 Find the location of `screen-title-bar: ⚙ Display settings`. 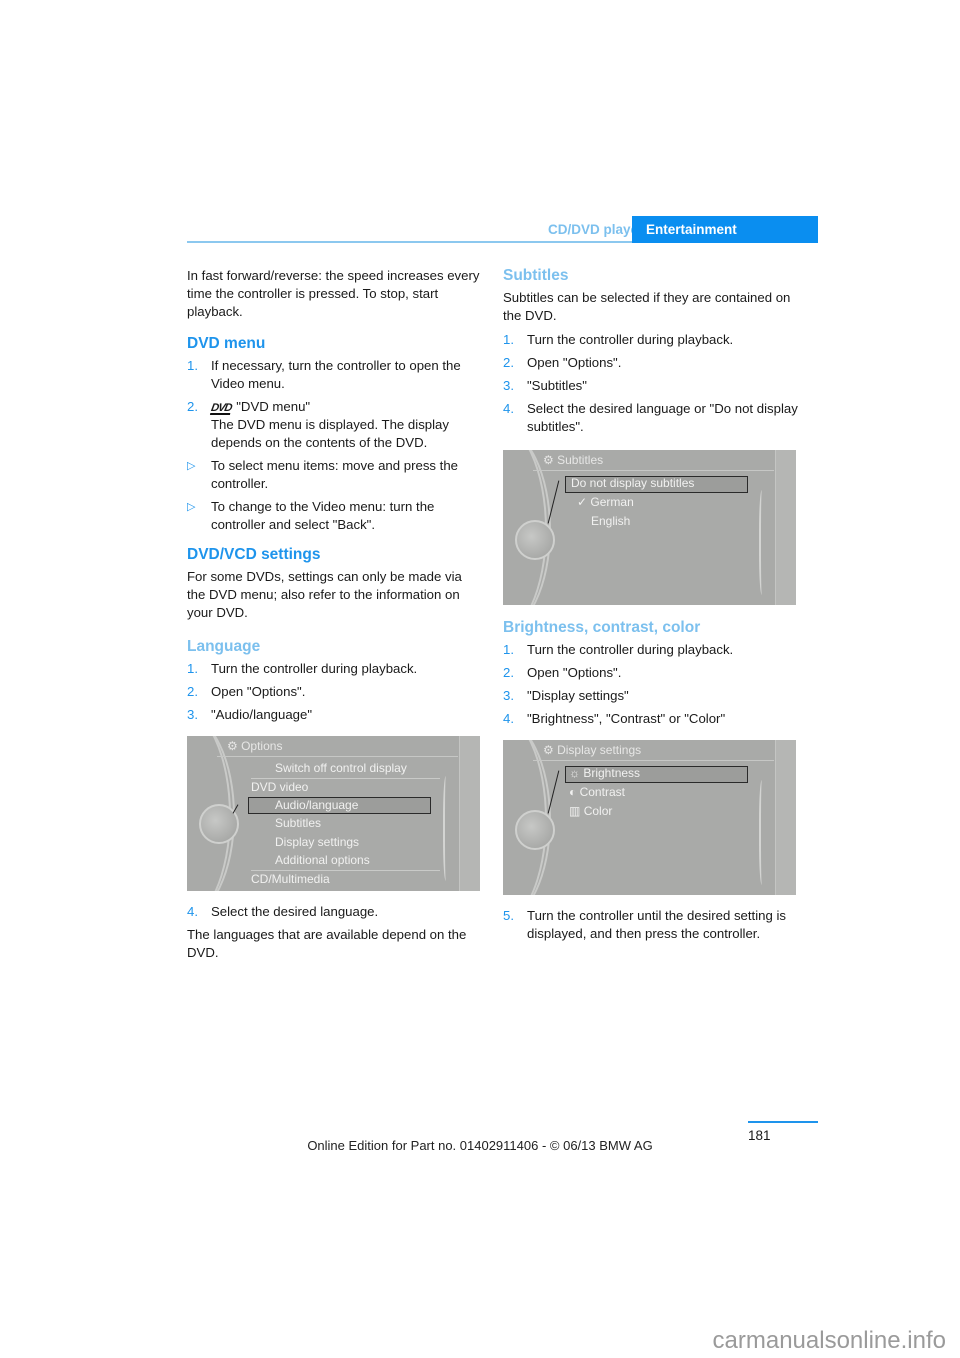

screen-title-bar: ⚙ Display settings is located at coordinates (653, 750).